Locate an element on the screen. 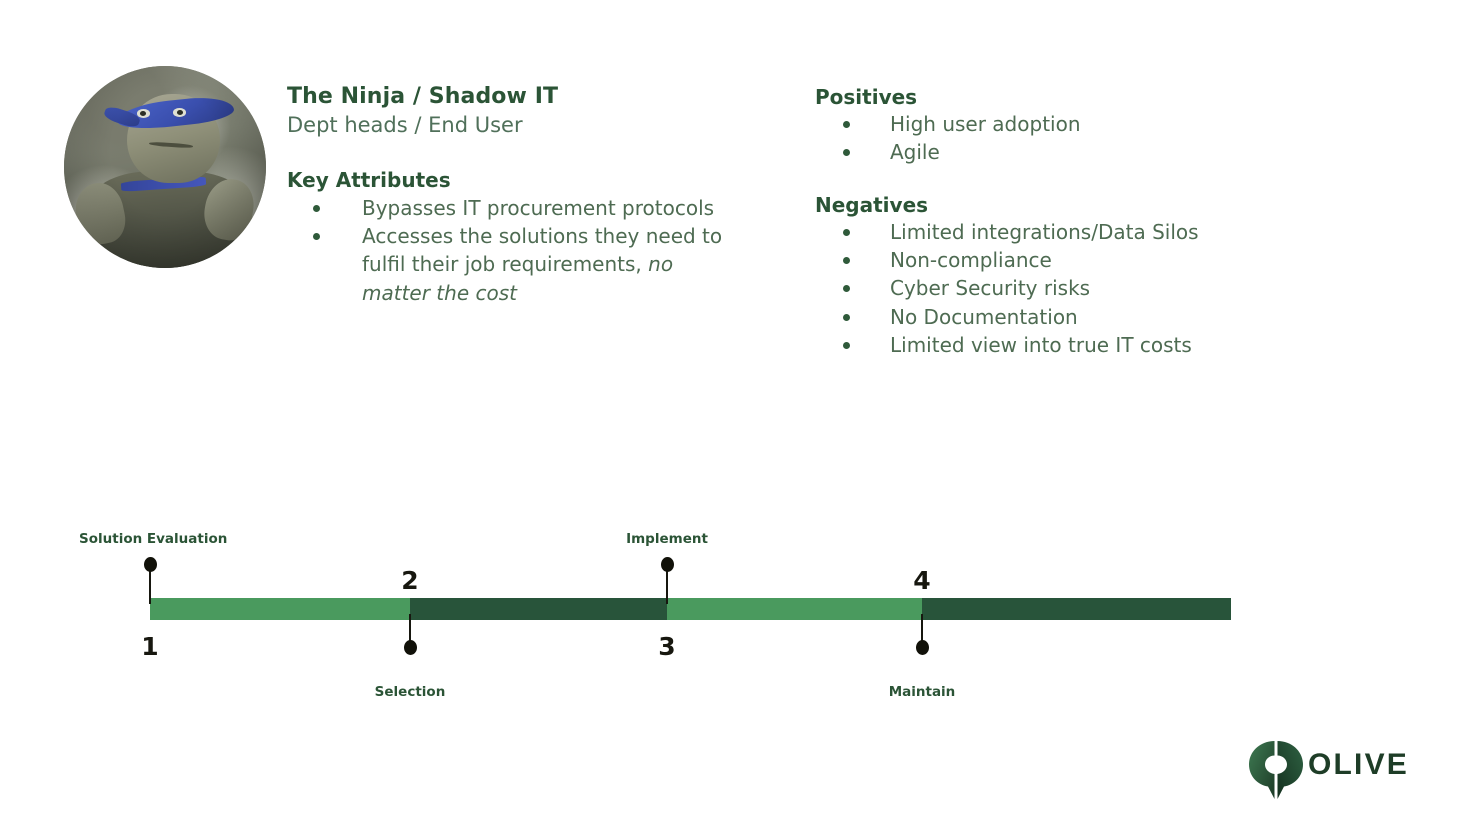 Image resolution: width=1460 pixels, height=820 pixels. olive-logo: OLIVE is located at coordinates (1338, 770).